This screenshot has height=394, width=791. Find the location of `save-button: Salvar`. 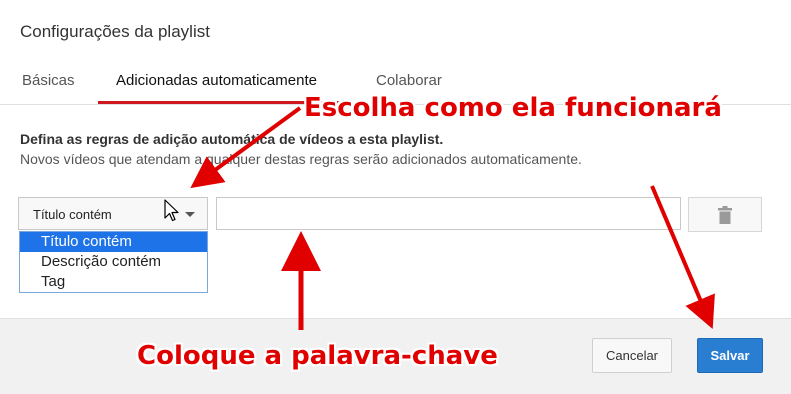

save-button: Salvar is located at coordinates (730, 355).